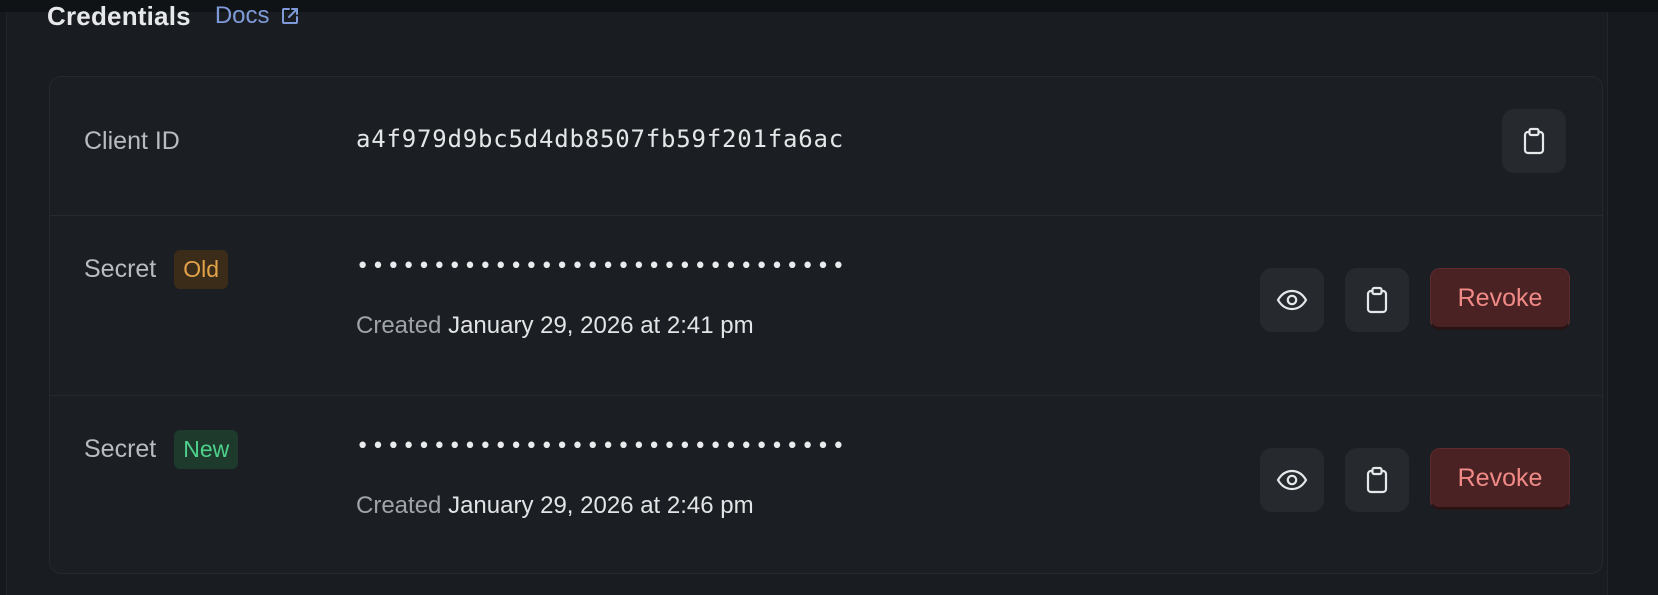 The width and height of the screenshot is (1658, 595). I want to click on secret-label-group: Secret Old, so click(156, 269).